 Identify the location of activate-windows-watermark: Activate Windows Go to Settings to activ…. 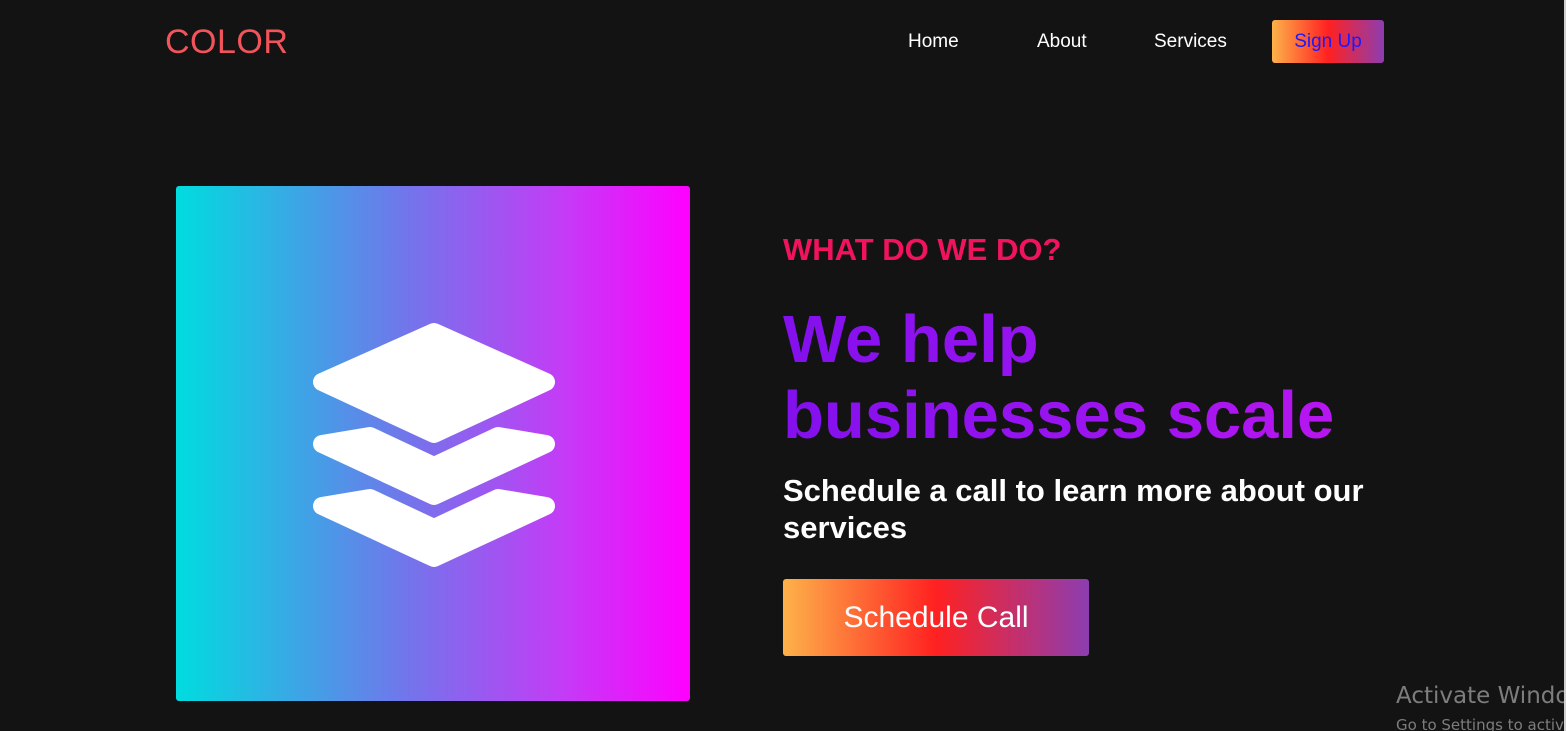
(1480, 706).